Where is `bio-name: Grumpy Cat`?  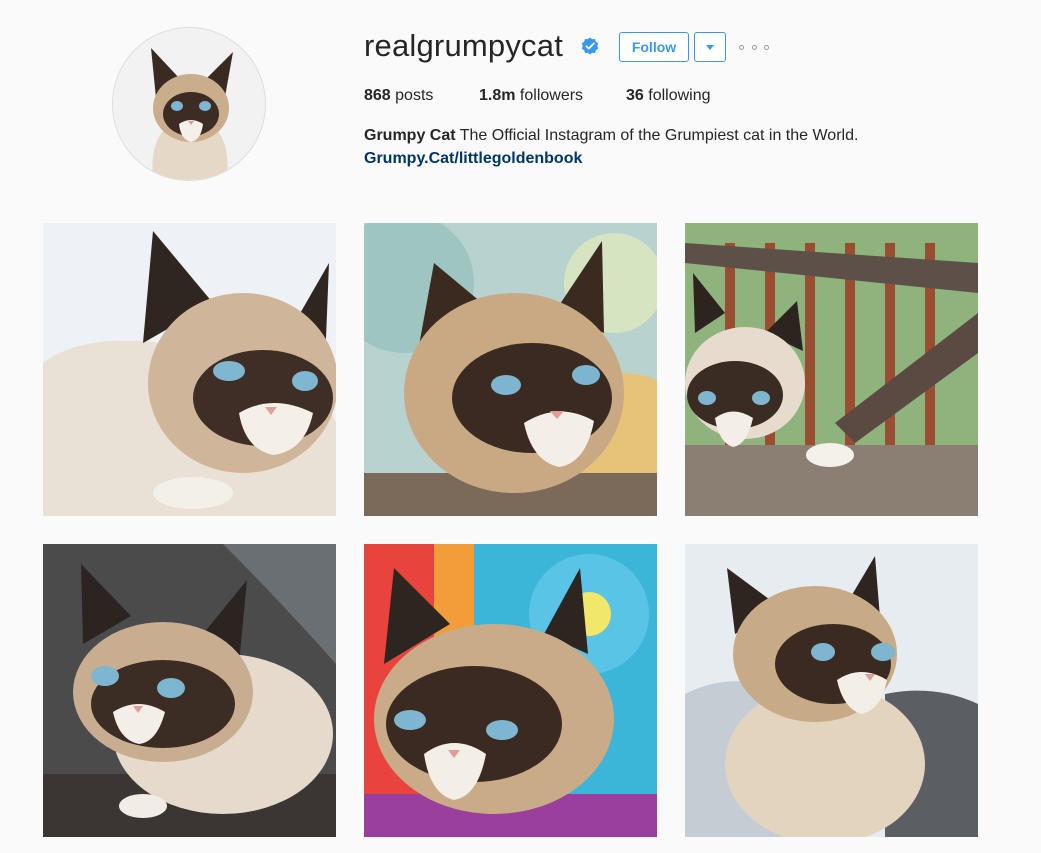
bio-name: Grumpy Cat is located at coordinates (410, 135).